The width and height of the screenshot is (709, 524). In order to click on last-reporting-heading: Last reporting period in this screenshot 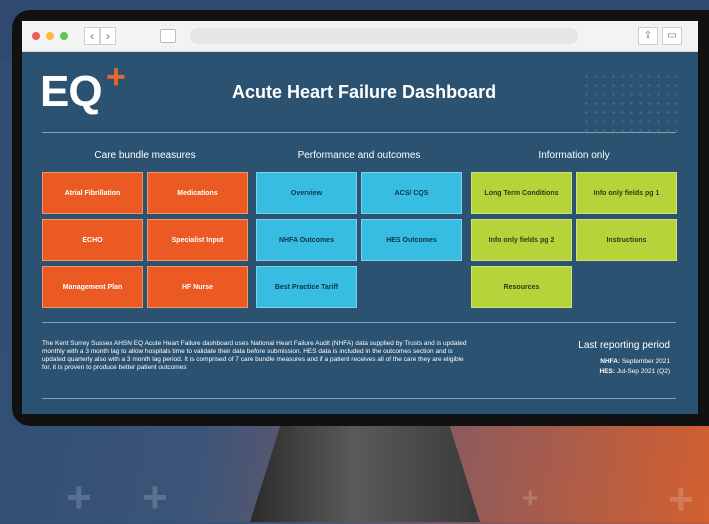, I will do `click(624, 345)`.